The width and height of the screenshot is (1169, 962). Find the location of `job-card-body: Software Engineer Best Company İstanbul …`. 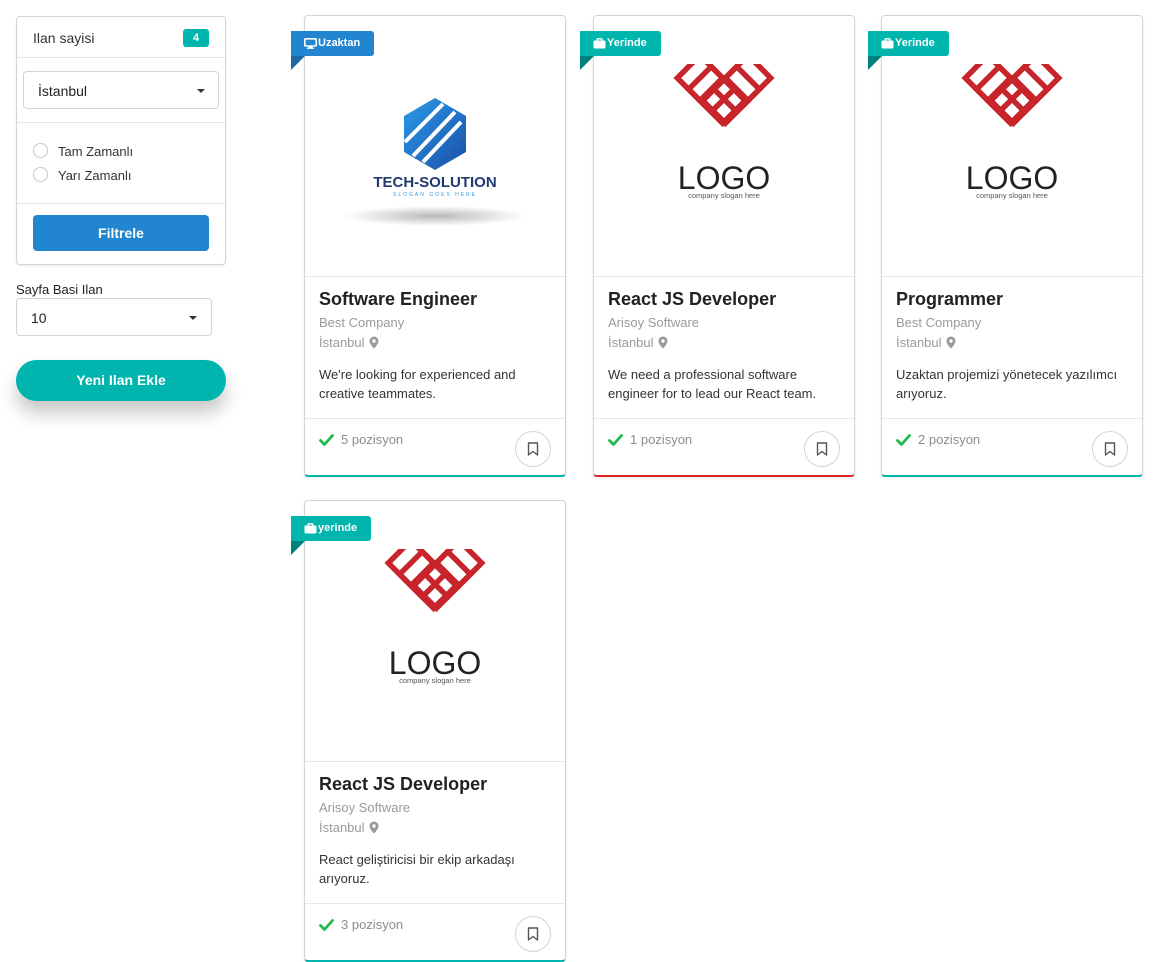

job-card-body: Software Engineer Best Company İstanbul … is located at coordinates (437, 345).